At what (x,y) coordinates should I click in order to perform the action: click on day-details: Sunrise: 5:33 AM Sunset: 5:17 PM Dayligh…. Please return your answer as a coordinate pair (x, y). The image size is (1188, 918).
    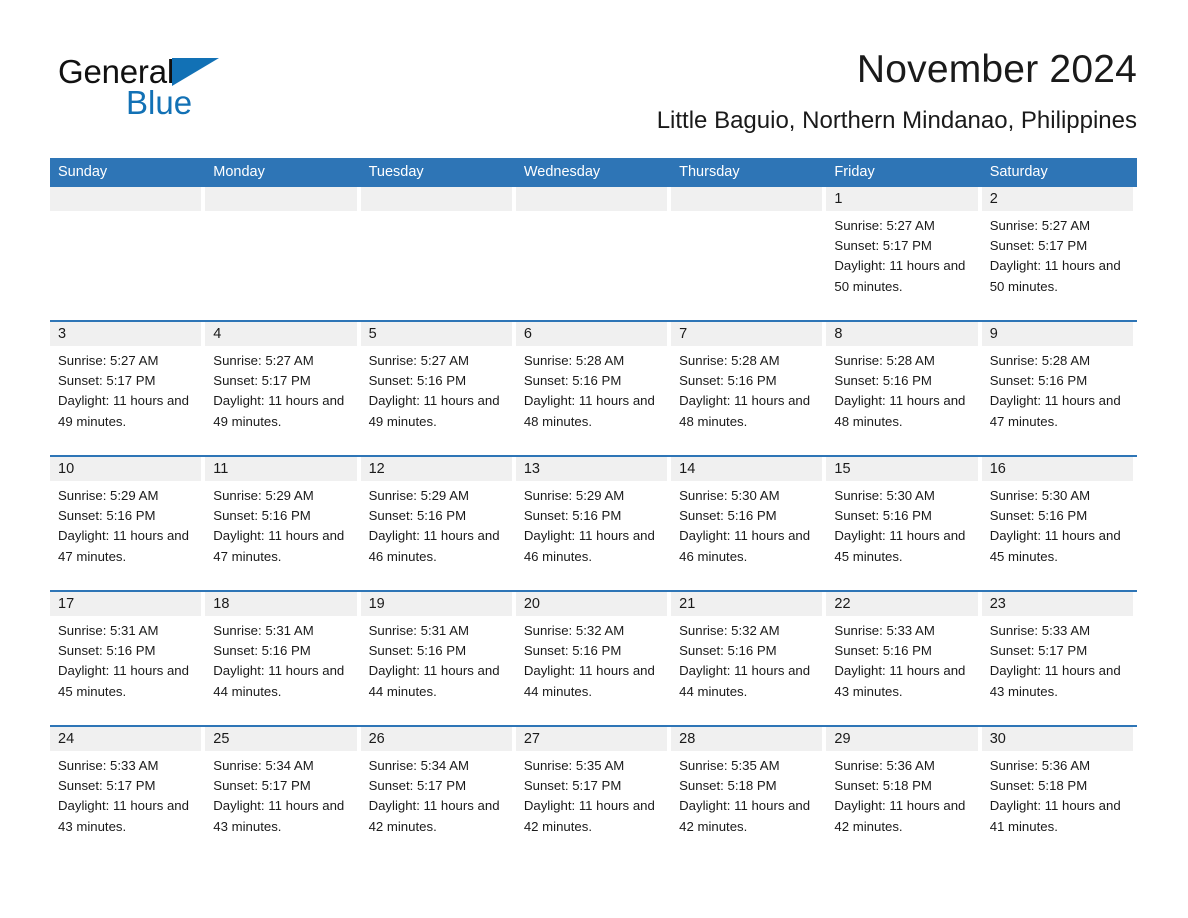
    Looking at the image, I should click on (1057, 659).